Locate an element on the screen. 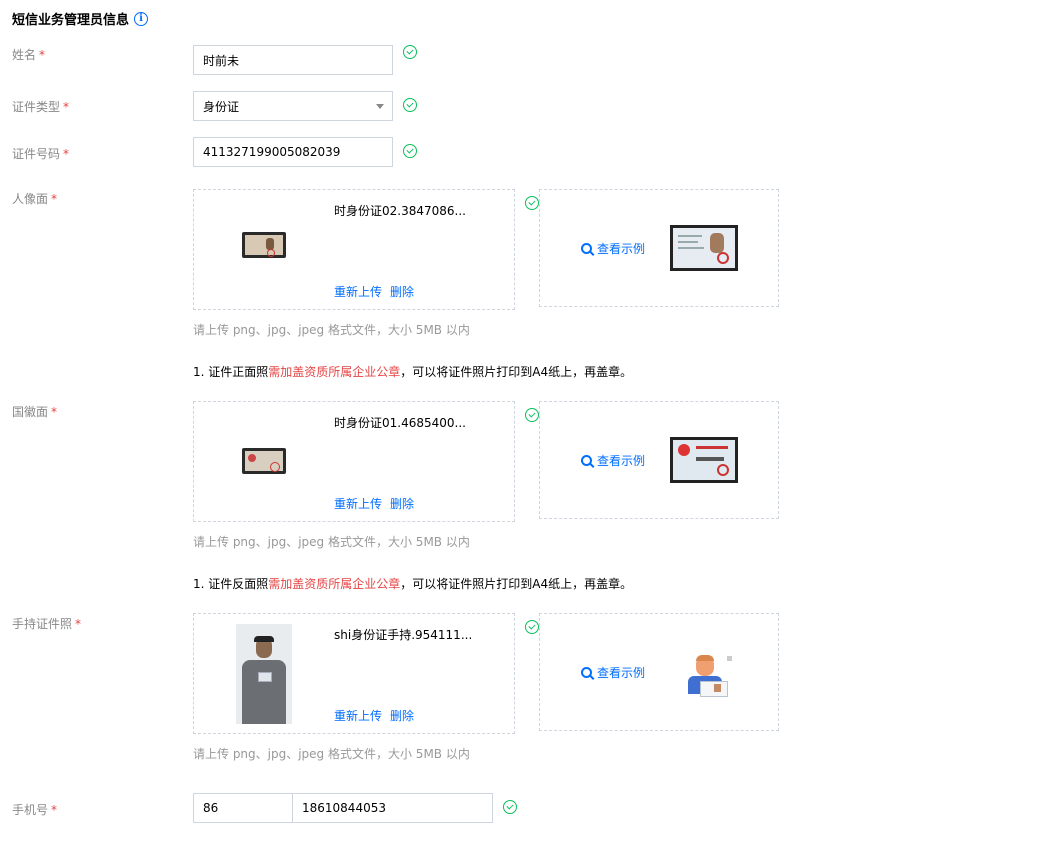  emblem-example-image is located at coordinates (704, 460).